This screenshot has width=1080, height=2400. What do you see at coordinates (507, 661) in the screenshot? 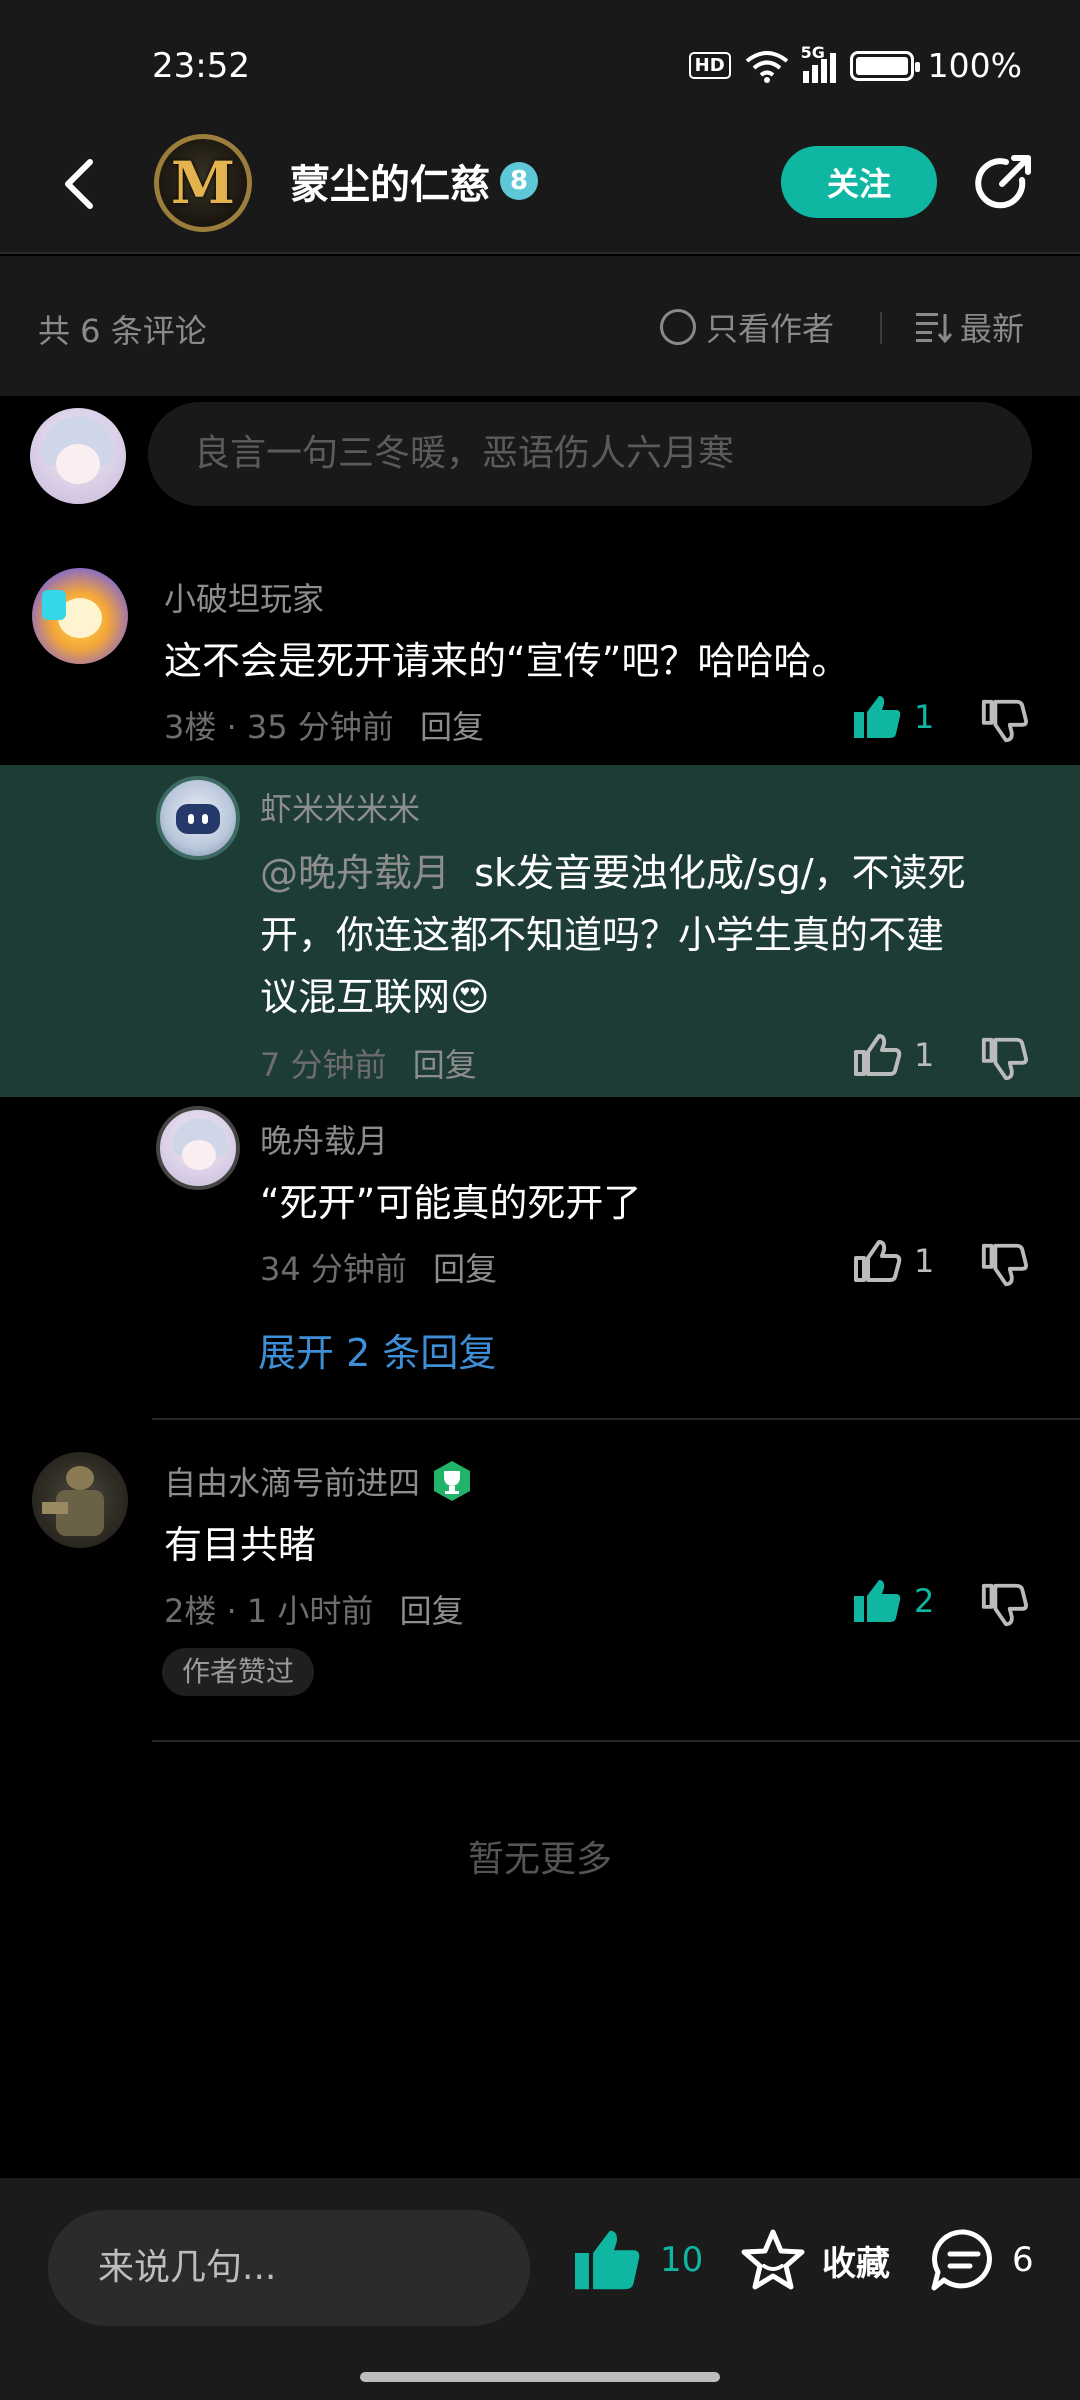
I see `comment-text: 这不会是死开请来的“宣传”吧？哈哈哈。` at bounding box center [507, 661].